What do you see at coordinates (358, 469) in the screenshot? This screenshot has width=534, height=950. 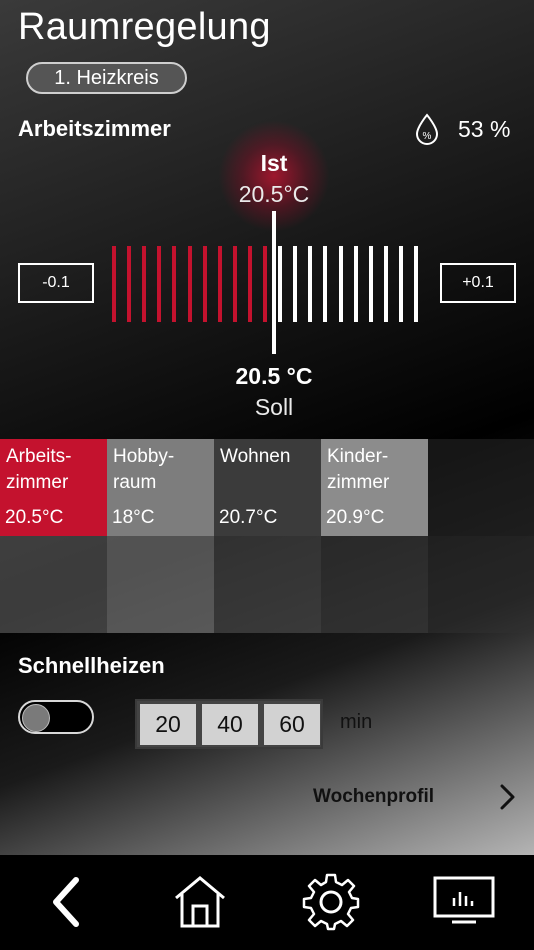 I see `room-tile-name: Kinder- zimmer` at bounding box center [358, 469].